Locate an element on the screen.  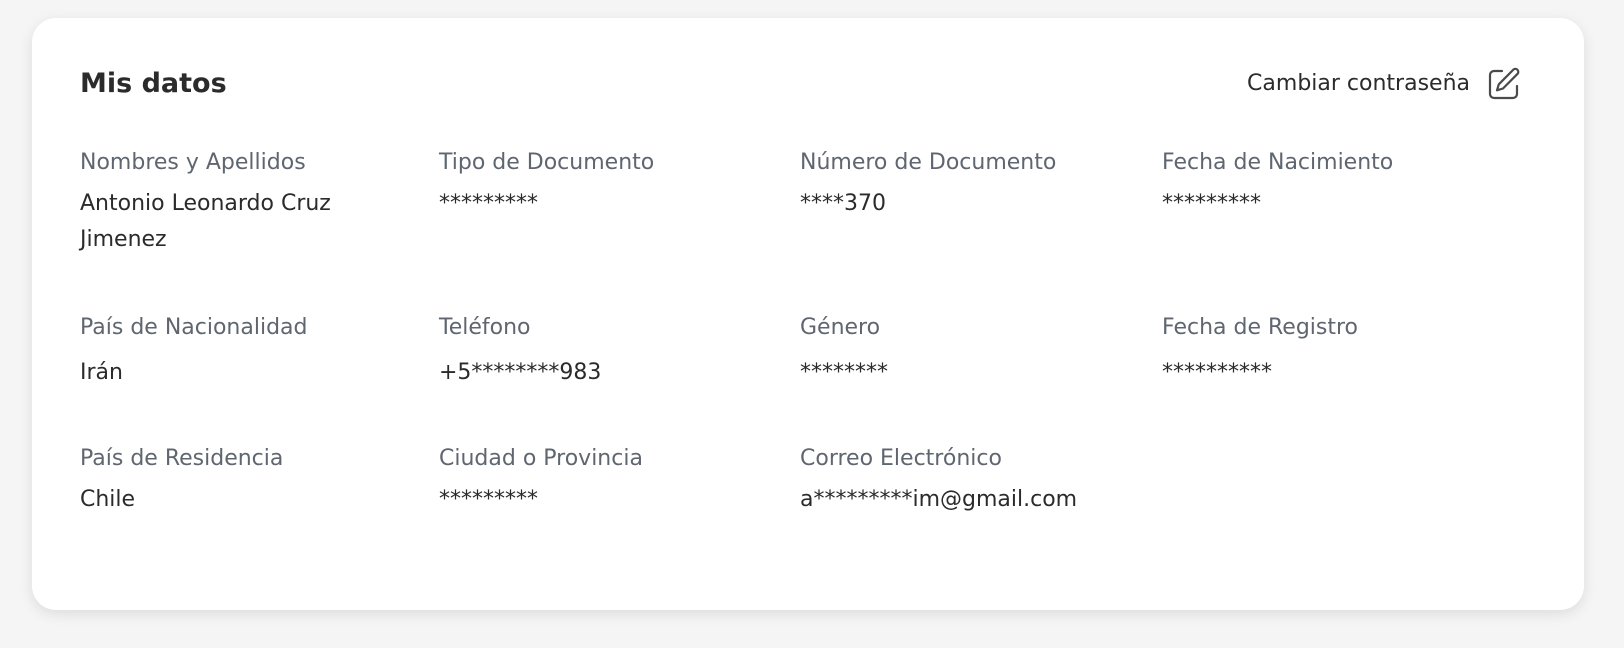
field-value: ********** is located at coordinates (1217, 372).